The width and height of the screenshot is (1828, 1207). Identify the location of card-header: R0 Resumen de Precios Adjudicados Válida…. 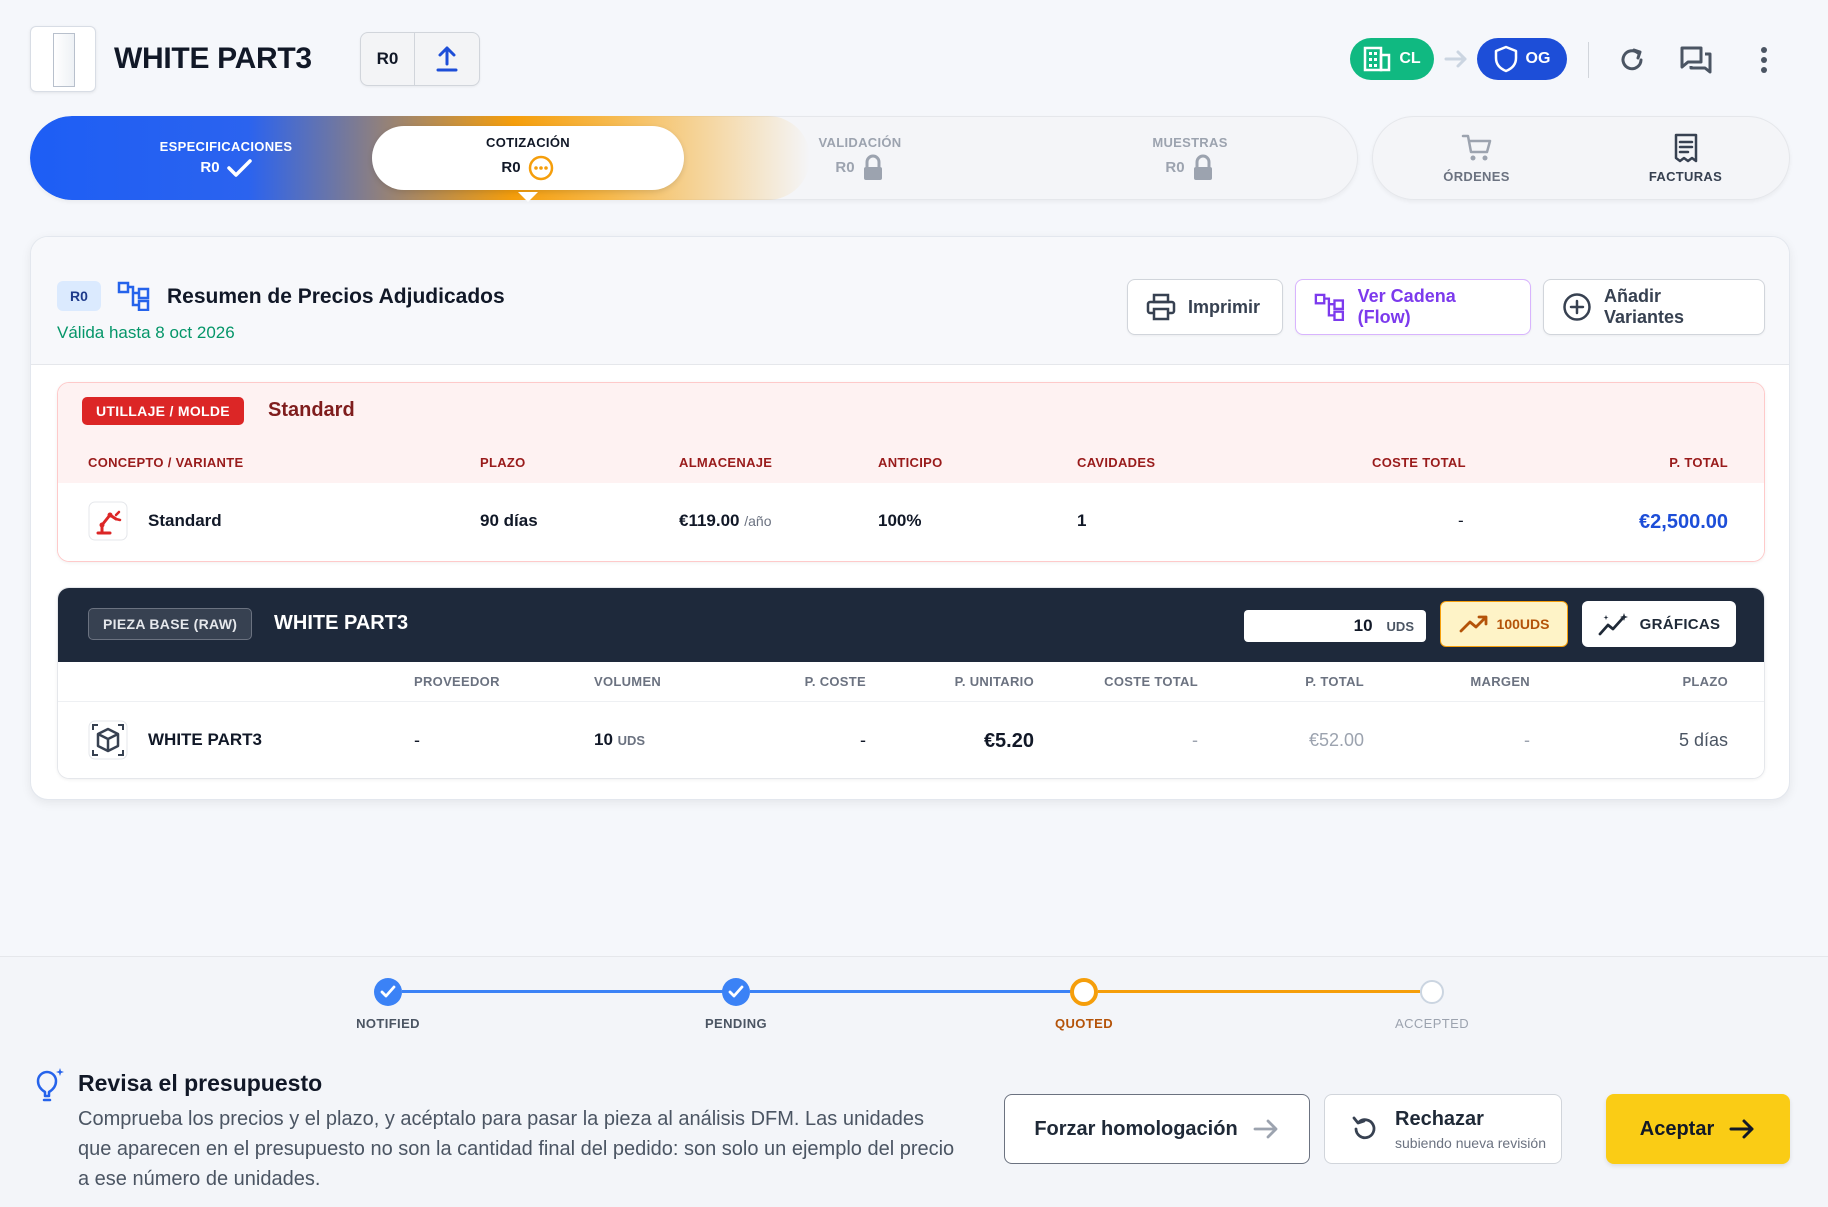
(910, 301).